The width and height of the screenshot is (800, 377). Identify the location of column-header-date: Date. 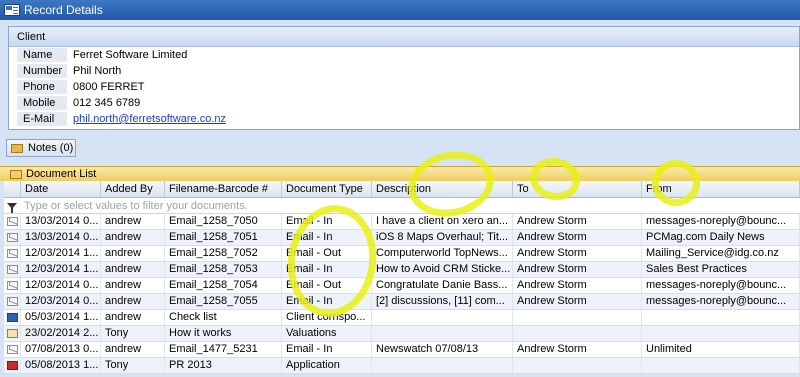
(61, 189).